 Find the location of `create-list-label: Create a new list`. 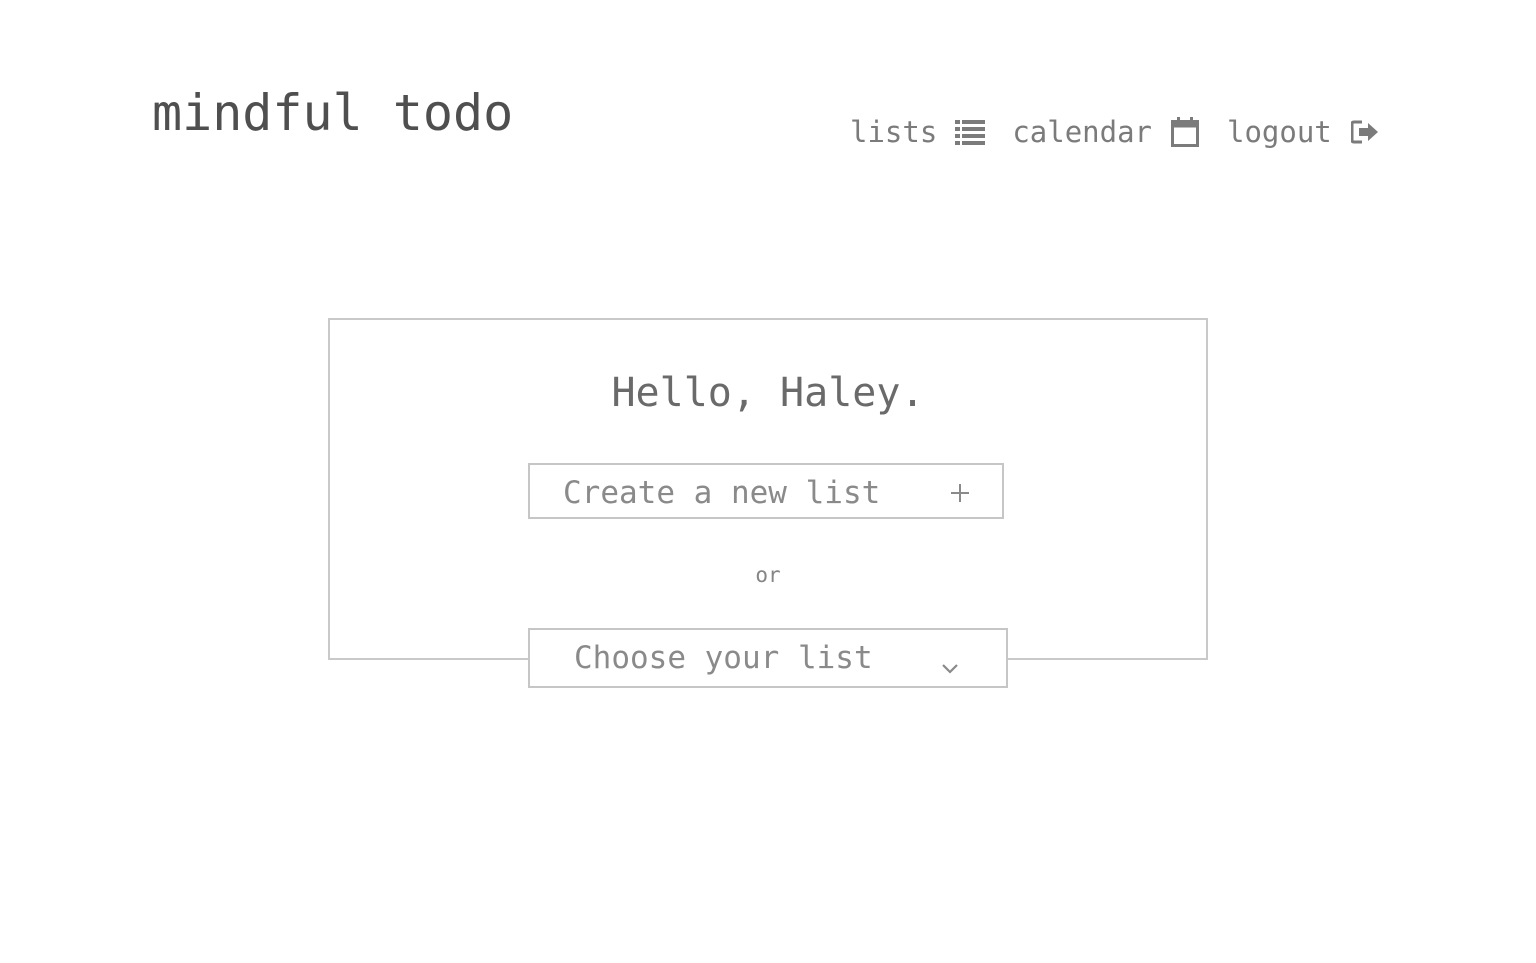

create-list-label: Create a new list is located at coordinates (722, 493).